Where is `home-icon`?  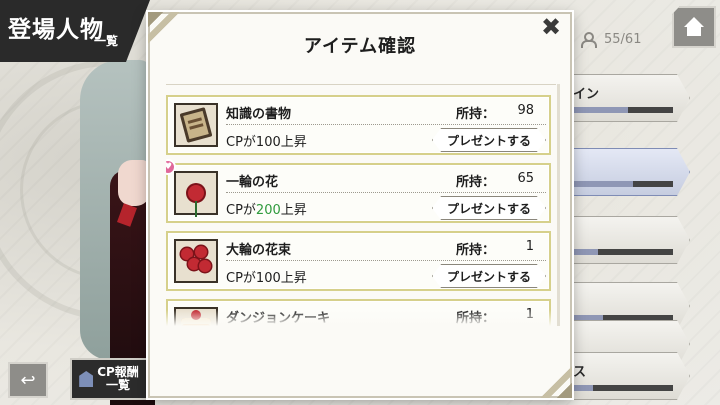
home-icon is located at coordinates (694, 27).